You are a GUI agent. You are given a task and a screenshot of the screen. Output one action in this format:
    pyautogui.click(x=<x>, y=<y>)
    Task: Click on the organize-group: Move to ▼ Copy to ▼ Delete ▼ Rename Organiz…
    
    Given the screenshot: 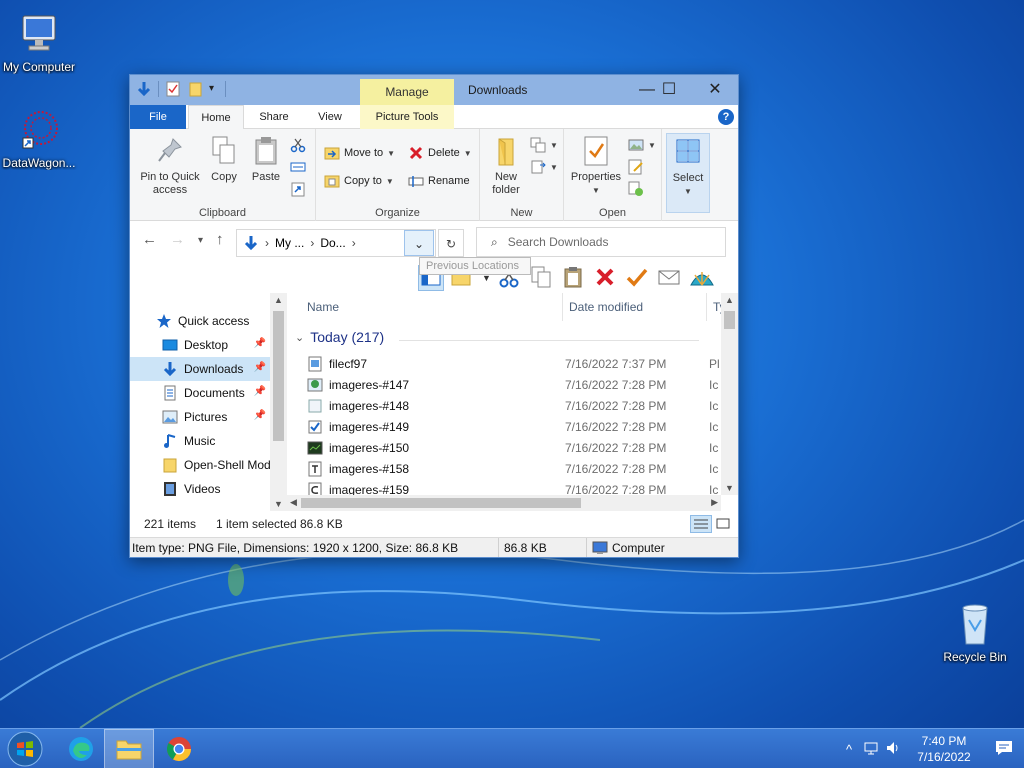 What is the action you would take?
    pyautogui.click(x=398, y=175)
    